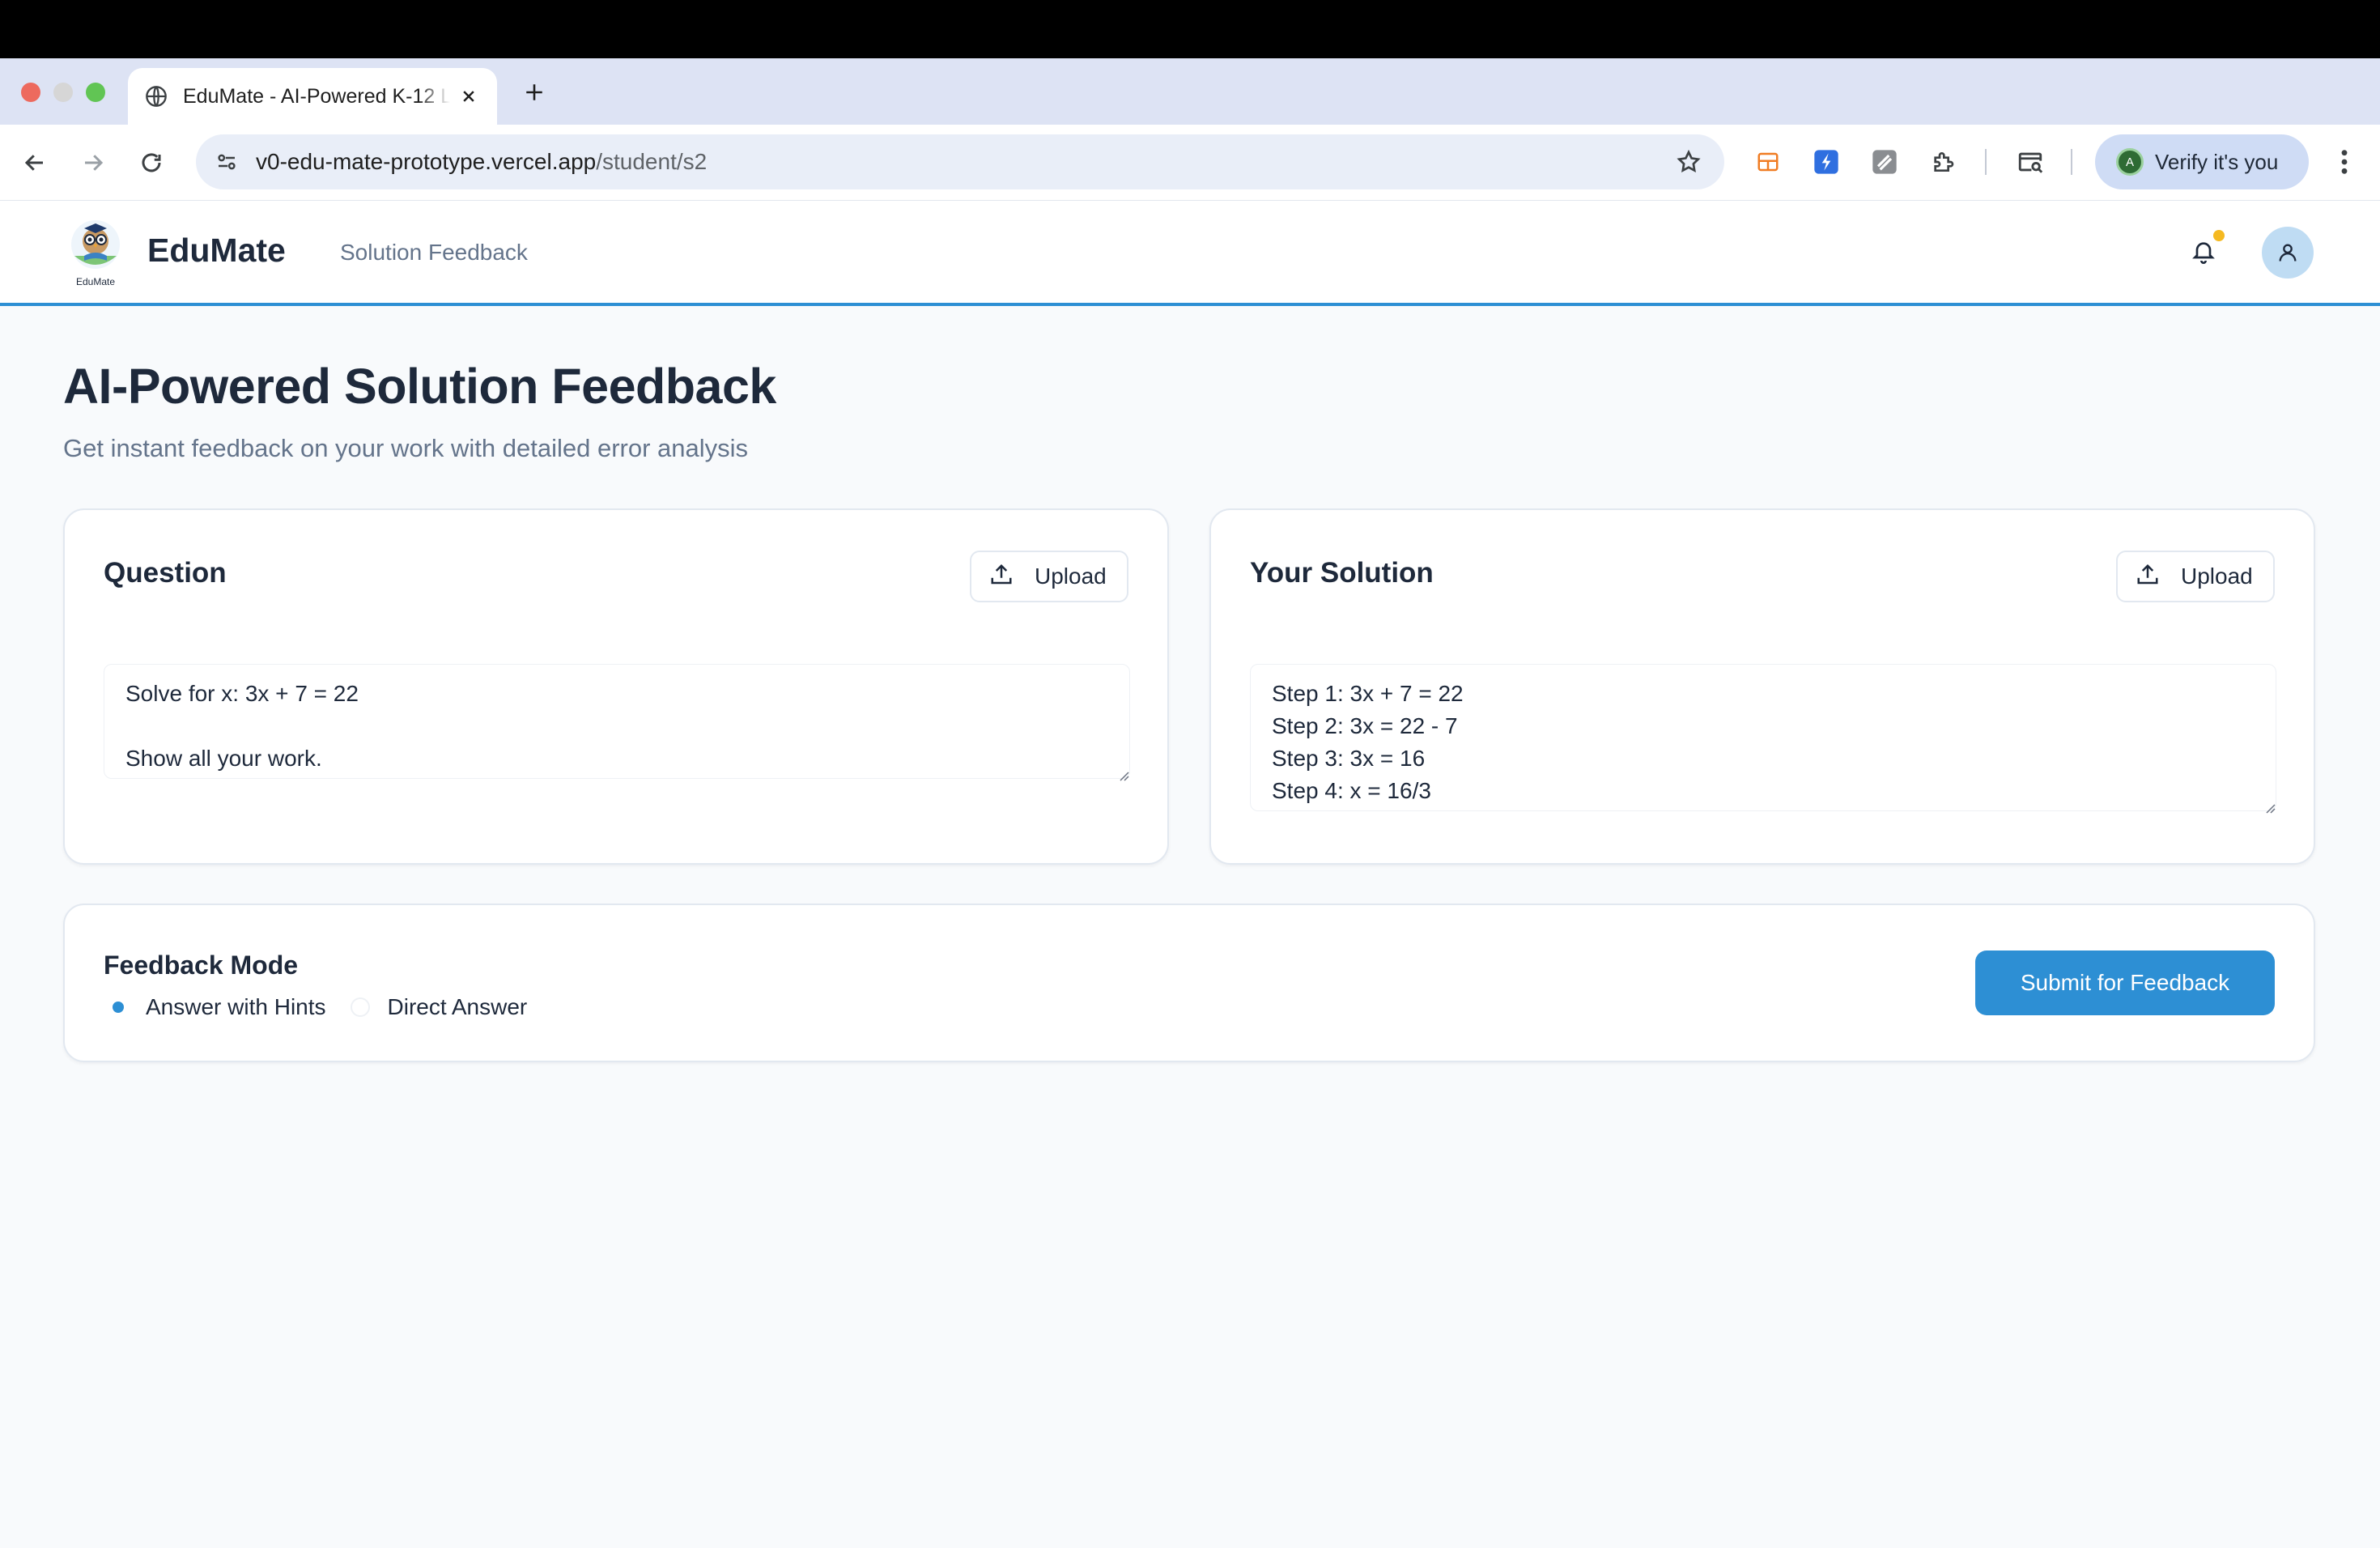 The width and height of the screenshot is (2380, 1548). Describe the element at coordinates (426, 161) in the screenshot. I see `url-host: v0-edu-mate-prototype.vercel.app` at that location.